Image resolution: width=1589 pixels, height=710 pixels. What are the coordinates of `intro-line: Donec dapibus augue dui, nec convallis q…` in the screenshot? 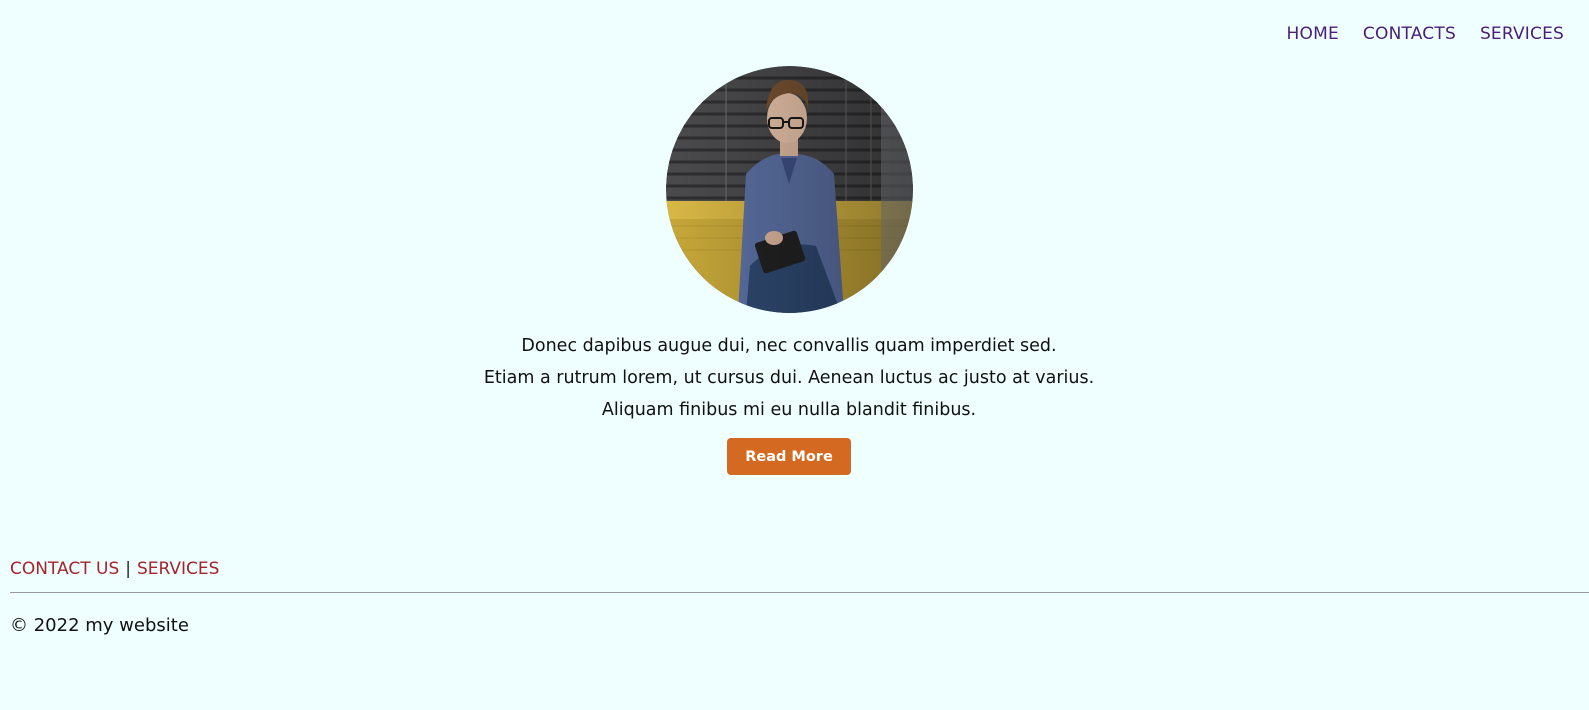 It's located at (789, 346).